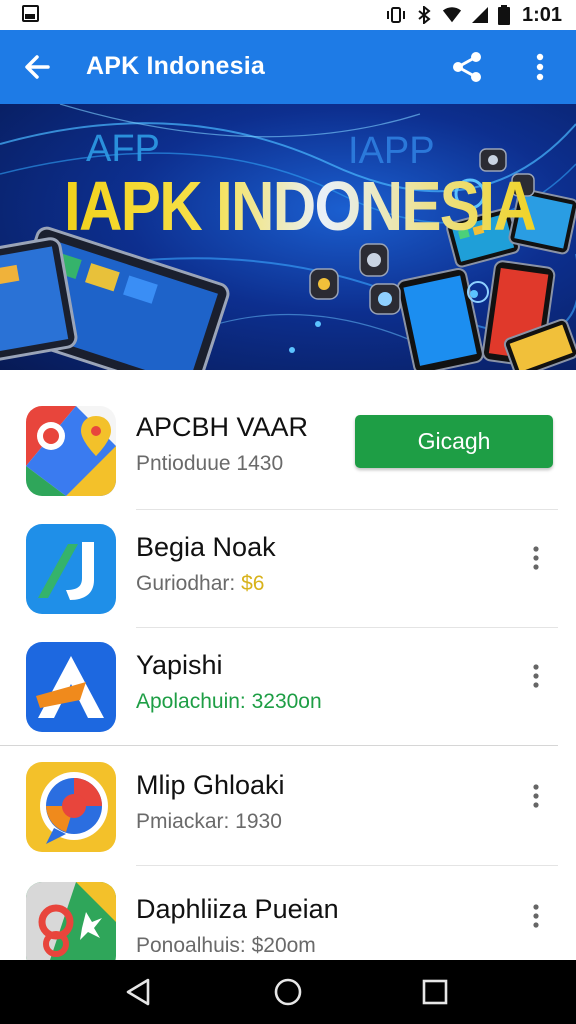  I want to click on app-subtitle: Pntioduue 1430, so click(210, 463).